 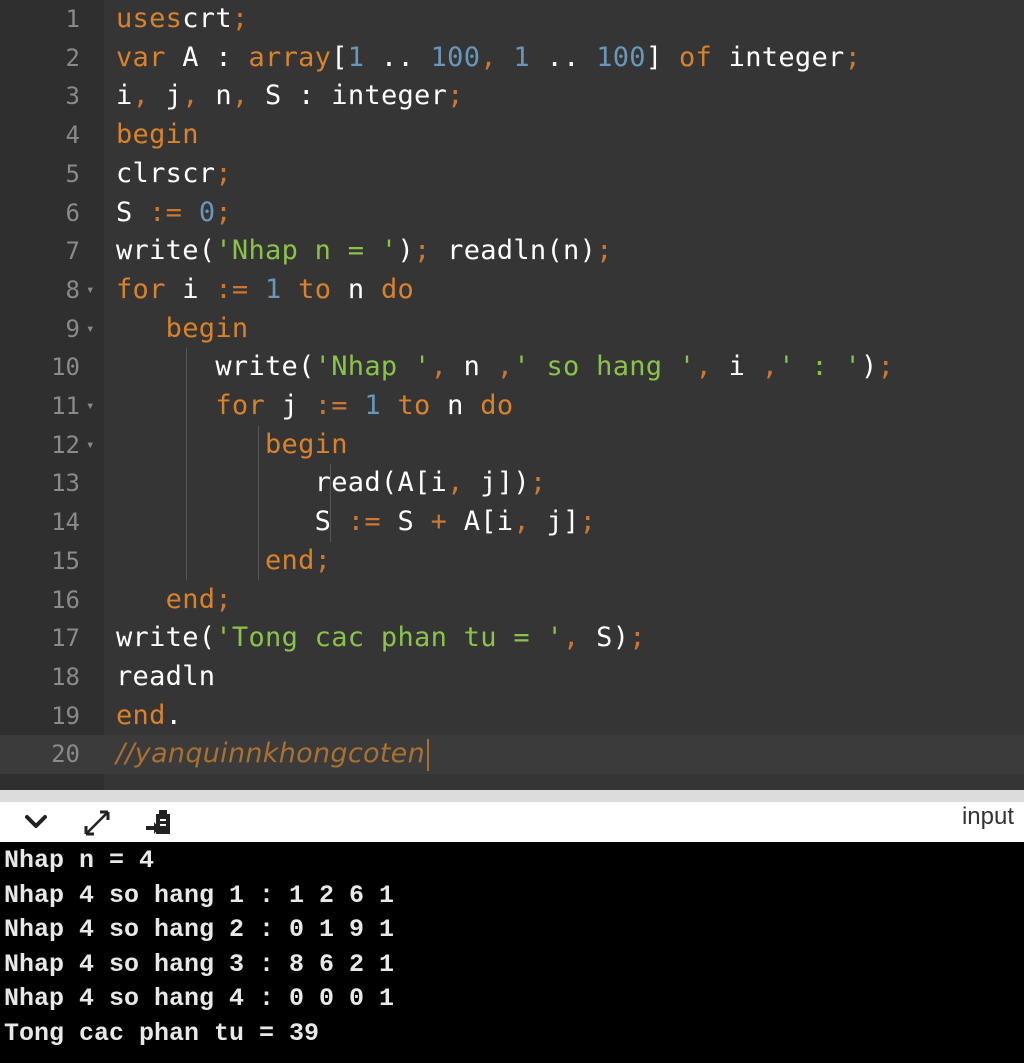 I want to click on text-cursor, so click(x=428, y=754).